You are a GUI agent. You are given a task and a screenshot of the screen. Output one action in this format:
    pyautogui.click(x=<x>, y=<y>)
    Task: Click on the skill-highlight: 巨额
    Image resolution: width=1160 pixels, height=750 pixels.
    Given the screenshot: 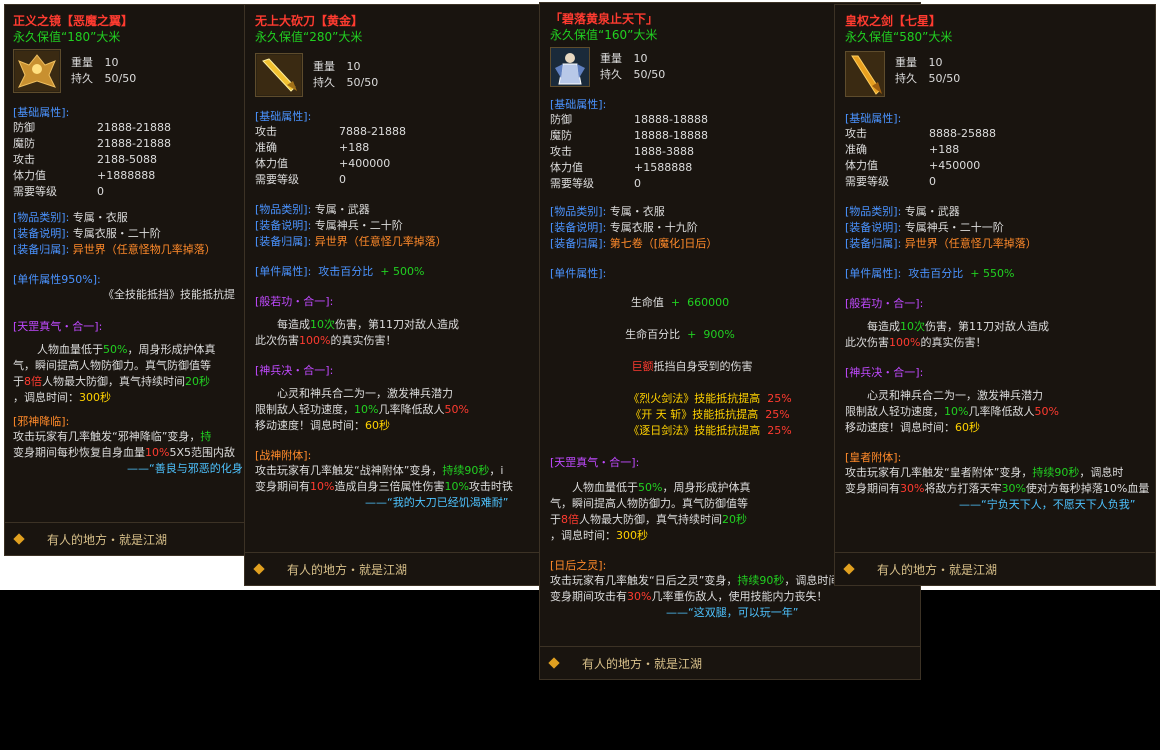 What is the action you would take?
    pyautogui.click(x=642, y=366)
    